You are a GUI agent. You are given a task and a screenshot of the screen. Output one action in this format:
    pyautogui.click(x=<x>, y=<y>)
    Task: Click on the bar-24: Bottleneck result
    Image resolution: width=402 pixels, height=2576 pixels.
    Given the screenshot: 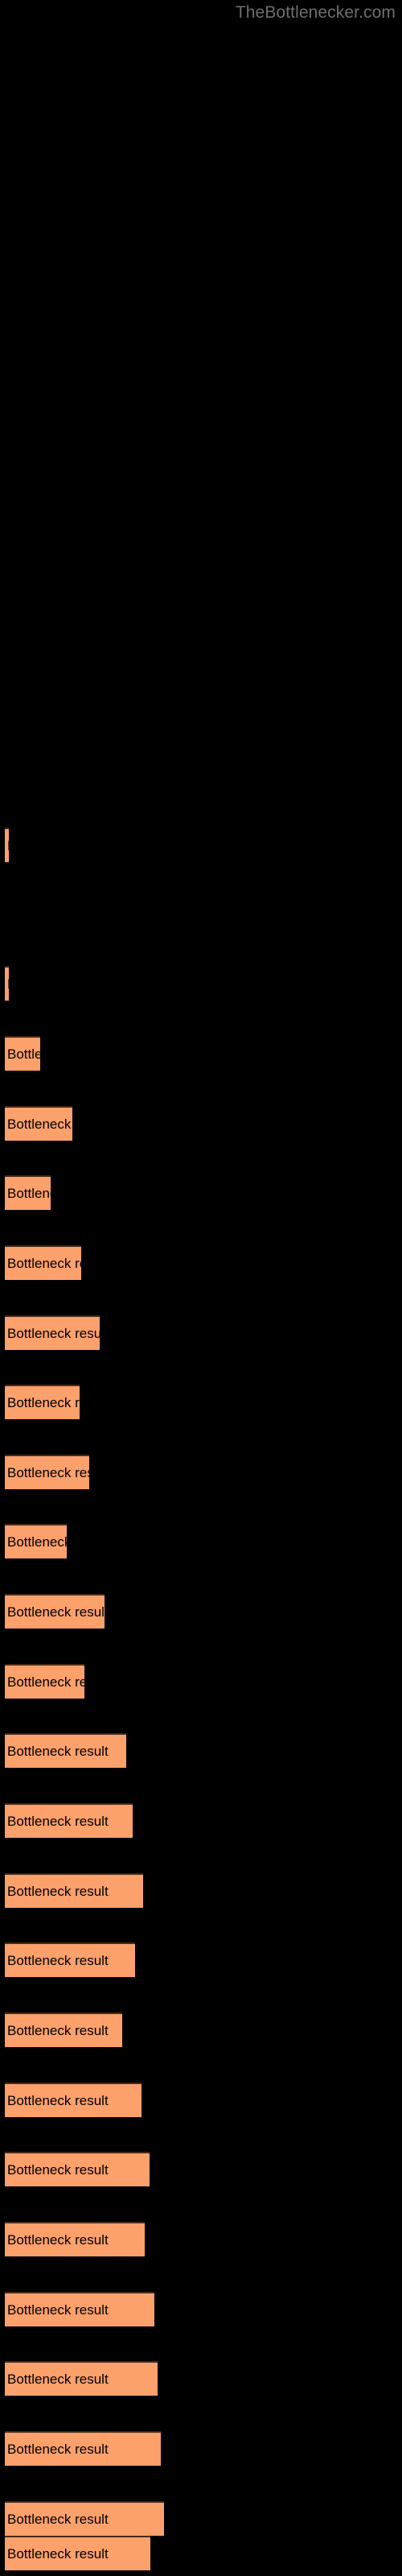 What is the action you would take?
    pyautogui.click(x=84, y=2518)
    